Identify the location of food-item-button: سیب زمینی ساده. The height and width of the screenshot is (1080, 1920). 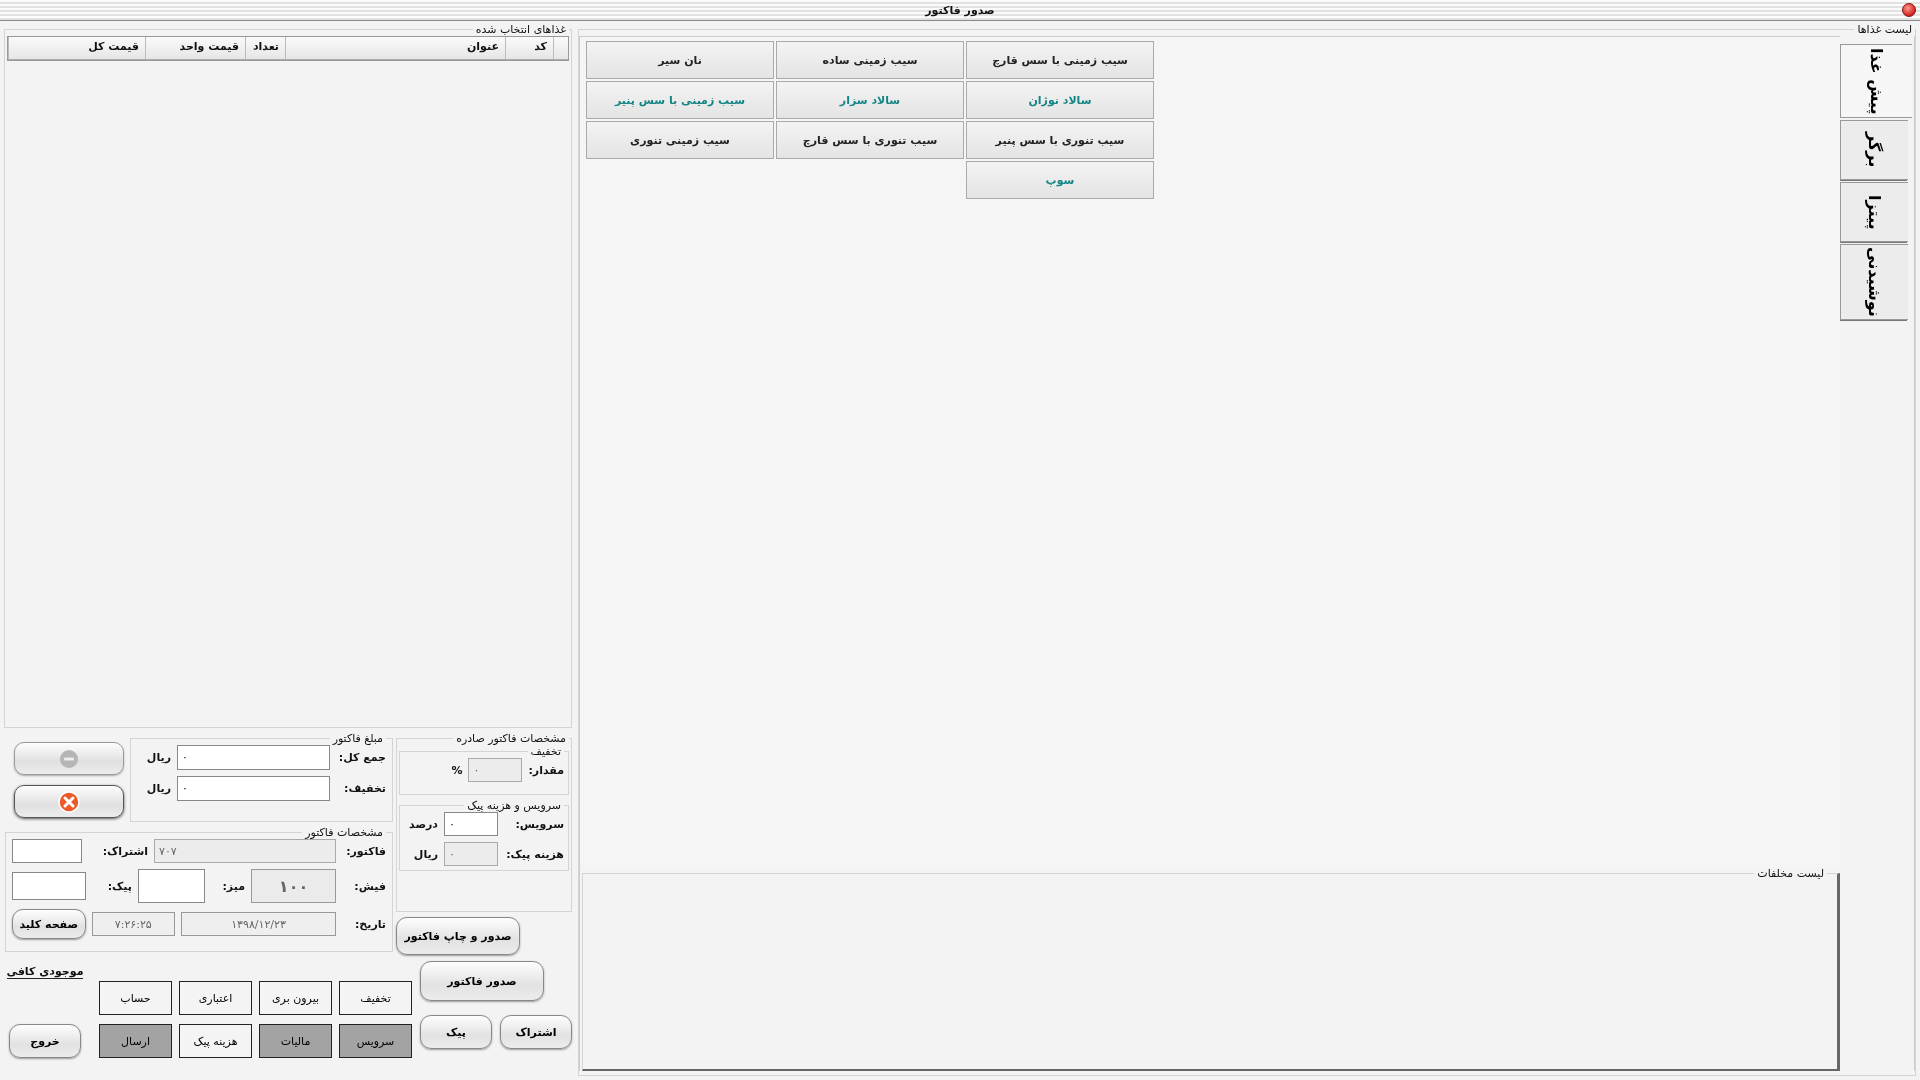
(870, 60).